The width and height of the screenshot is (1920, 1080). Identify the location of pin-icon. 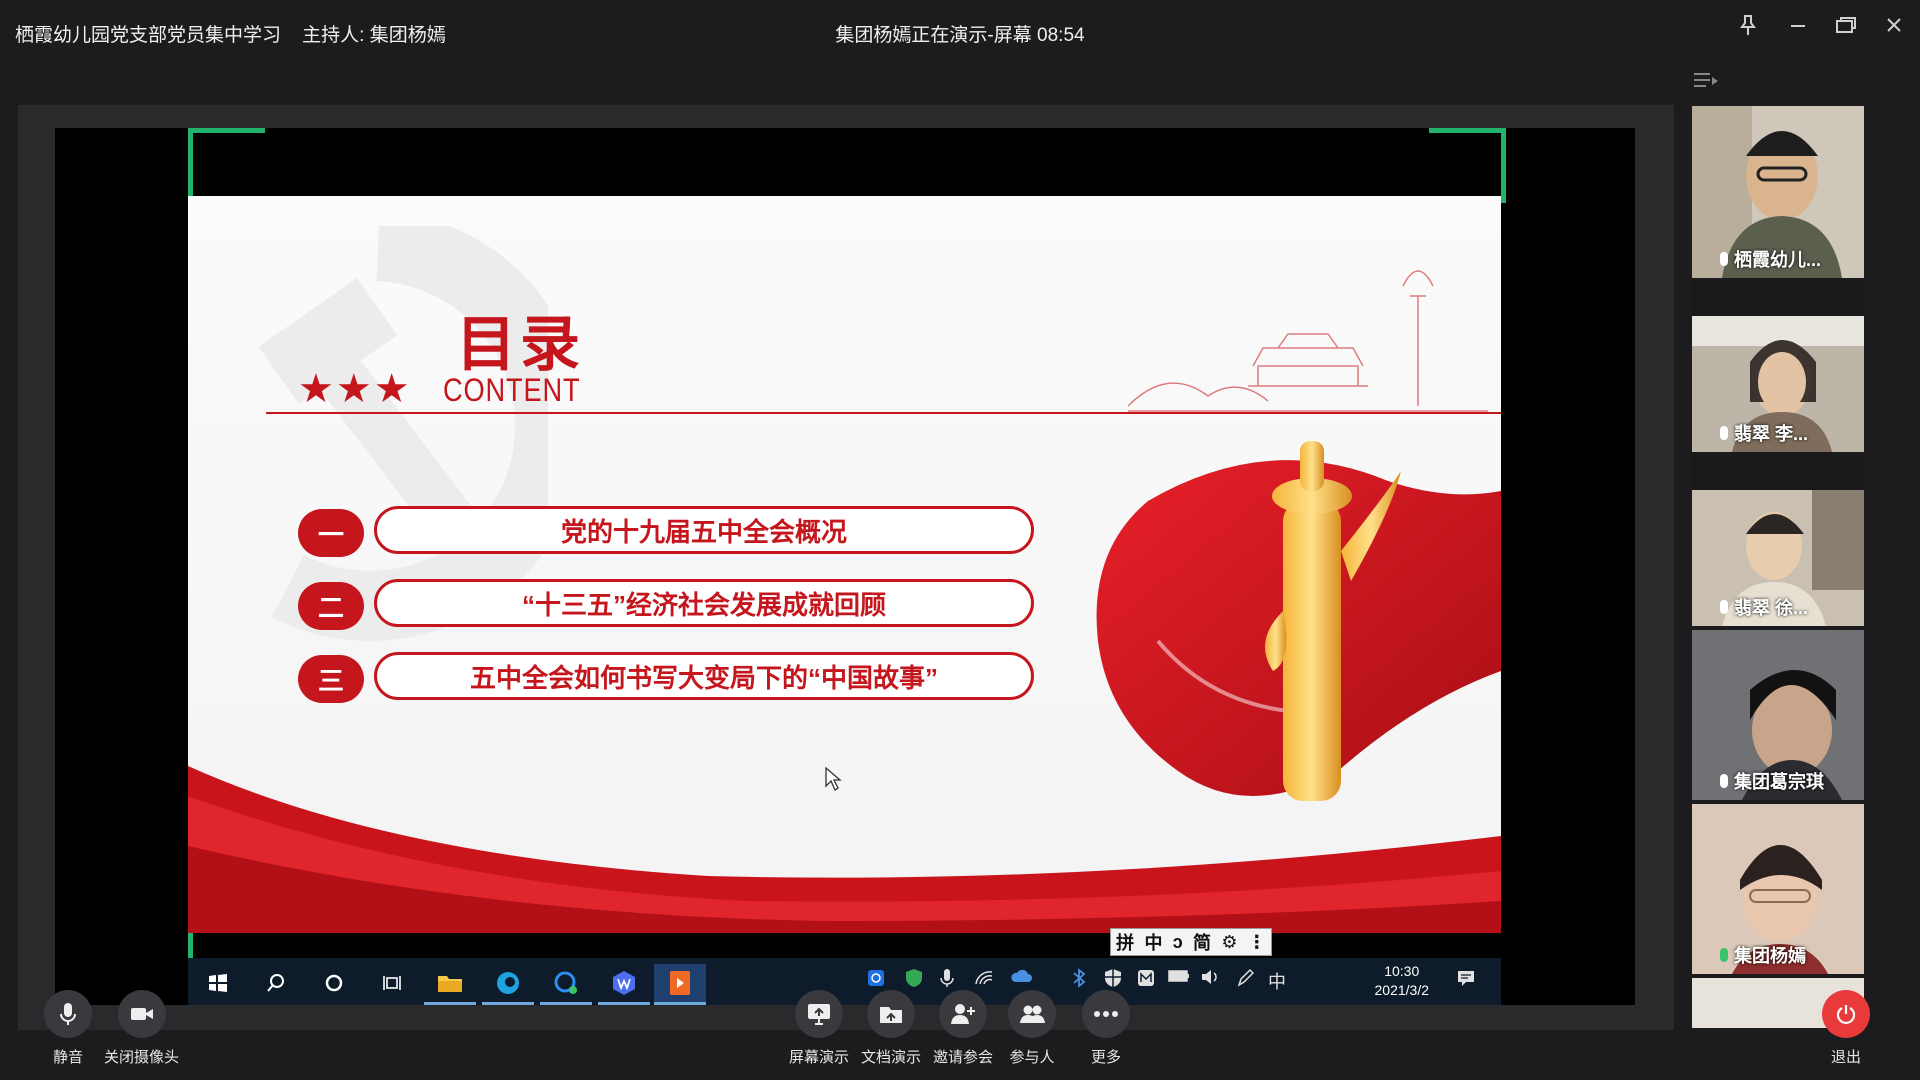
(1748, 25).